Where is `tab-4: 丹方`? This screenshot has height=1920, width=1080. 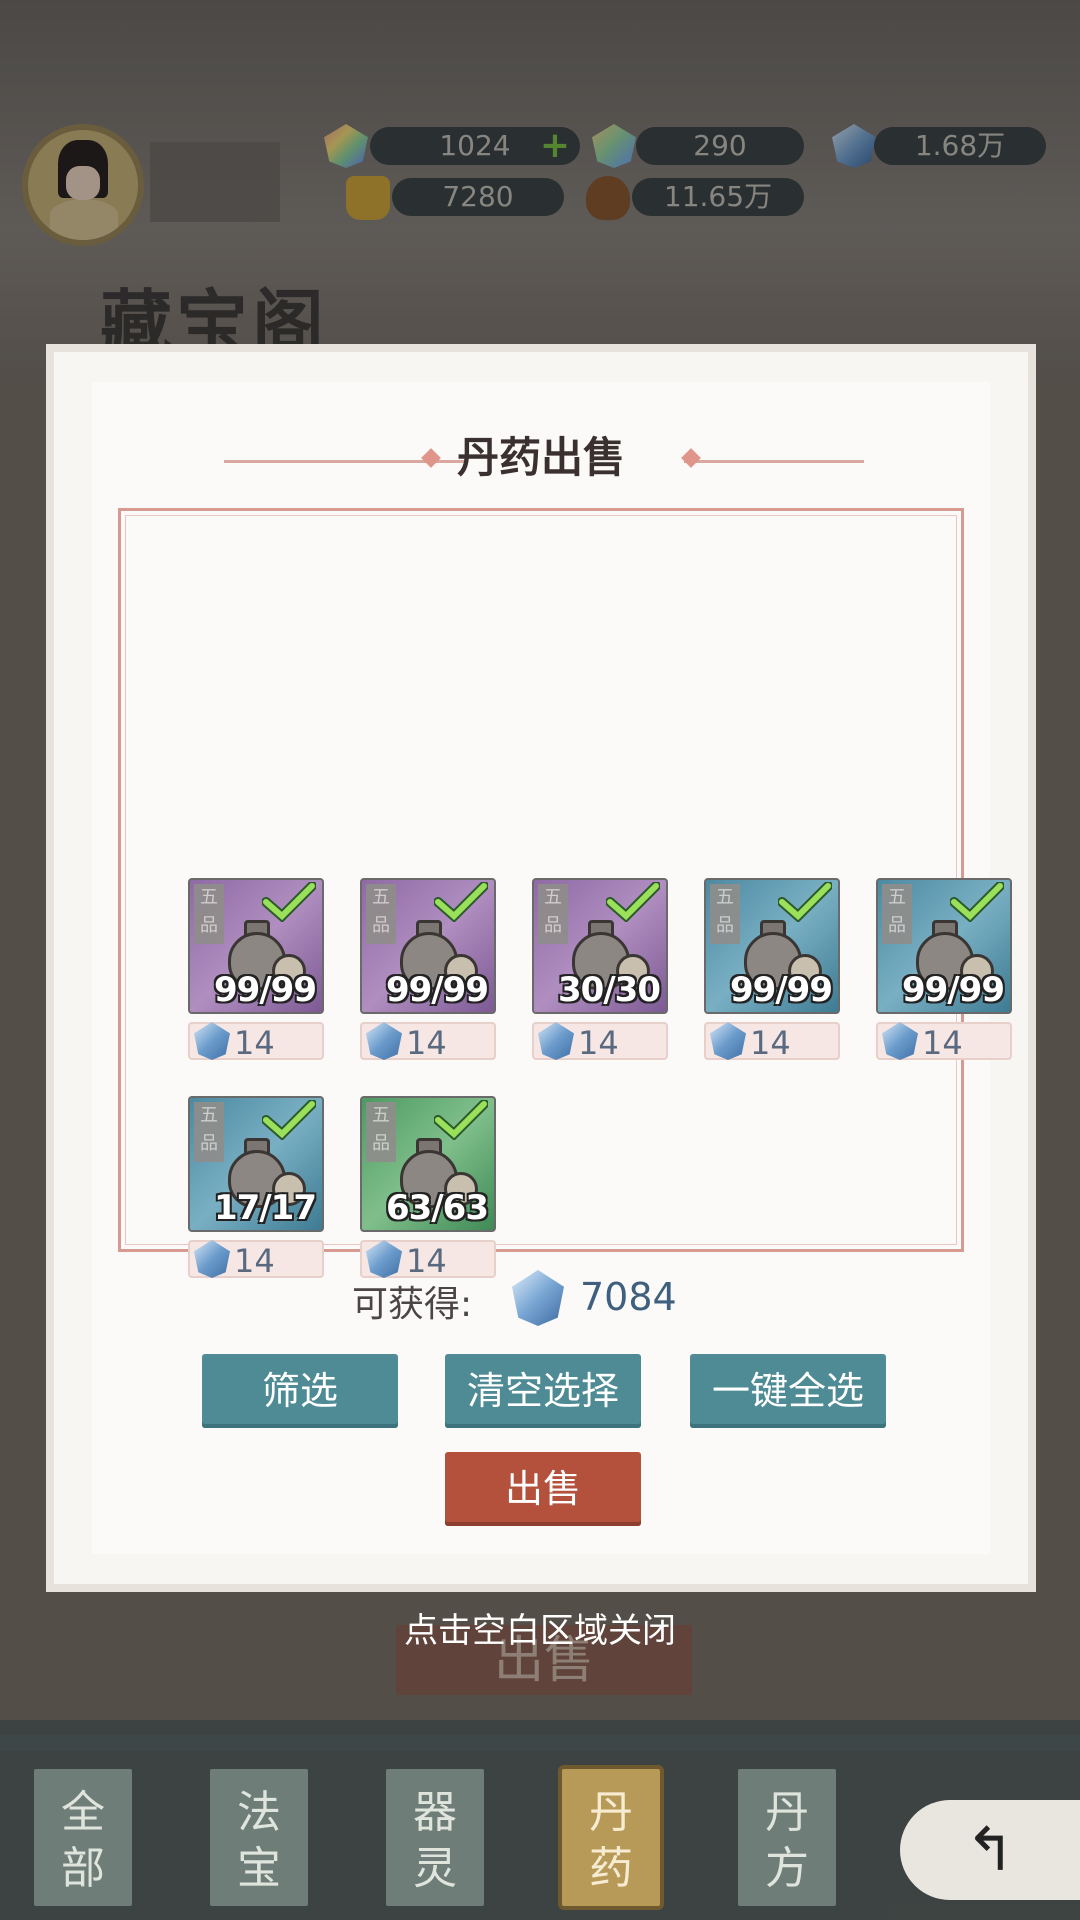
tab-4: 丹方 is located at coordinates (787, 1837).